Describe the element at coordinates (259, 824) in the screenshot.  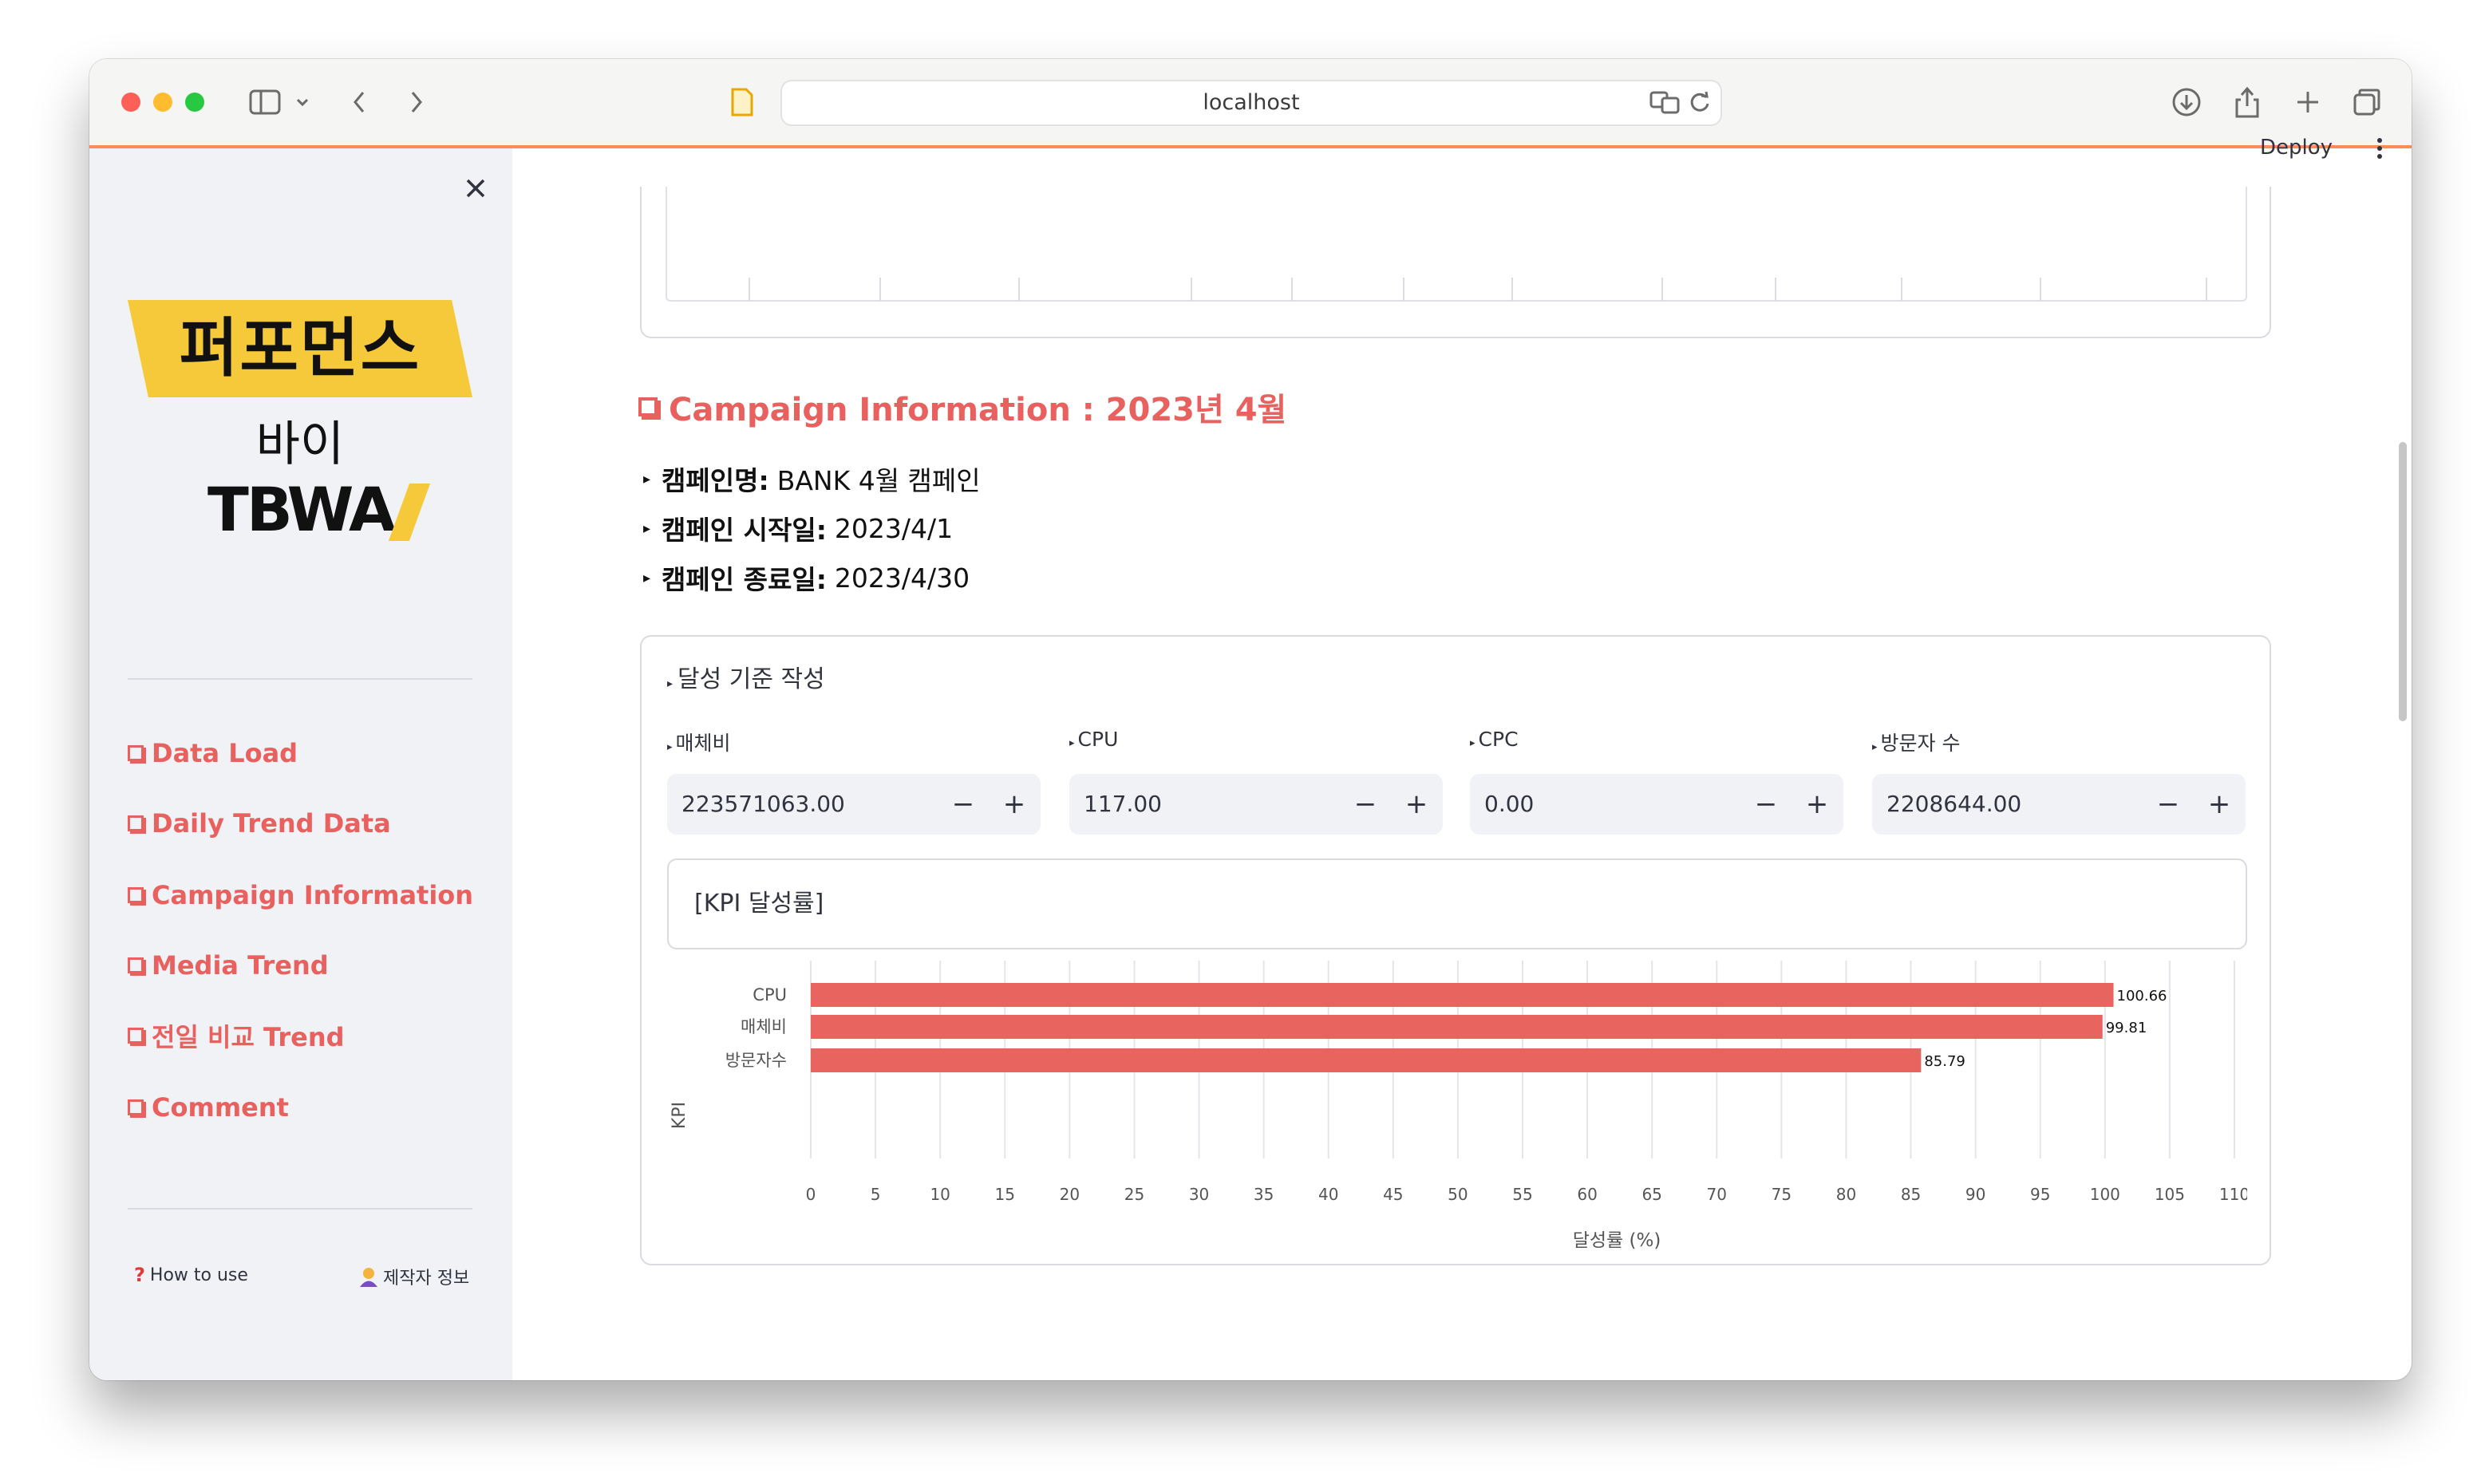
I see `nav-daily-trend-data: Daily Trend Data` at that location.